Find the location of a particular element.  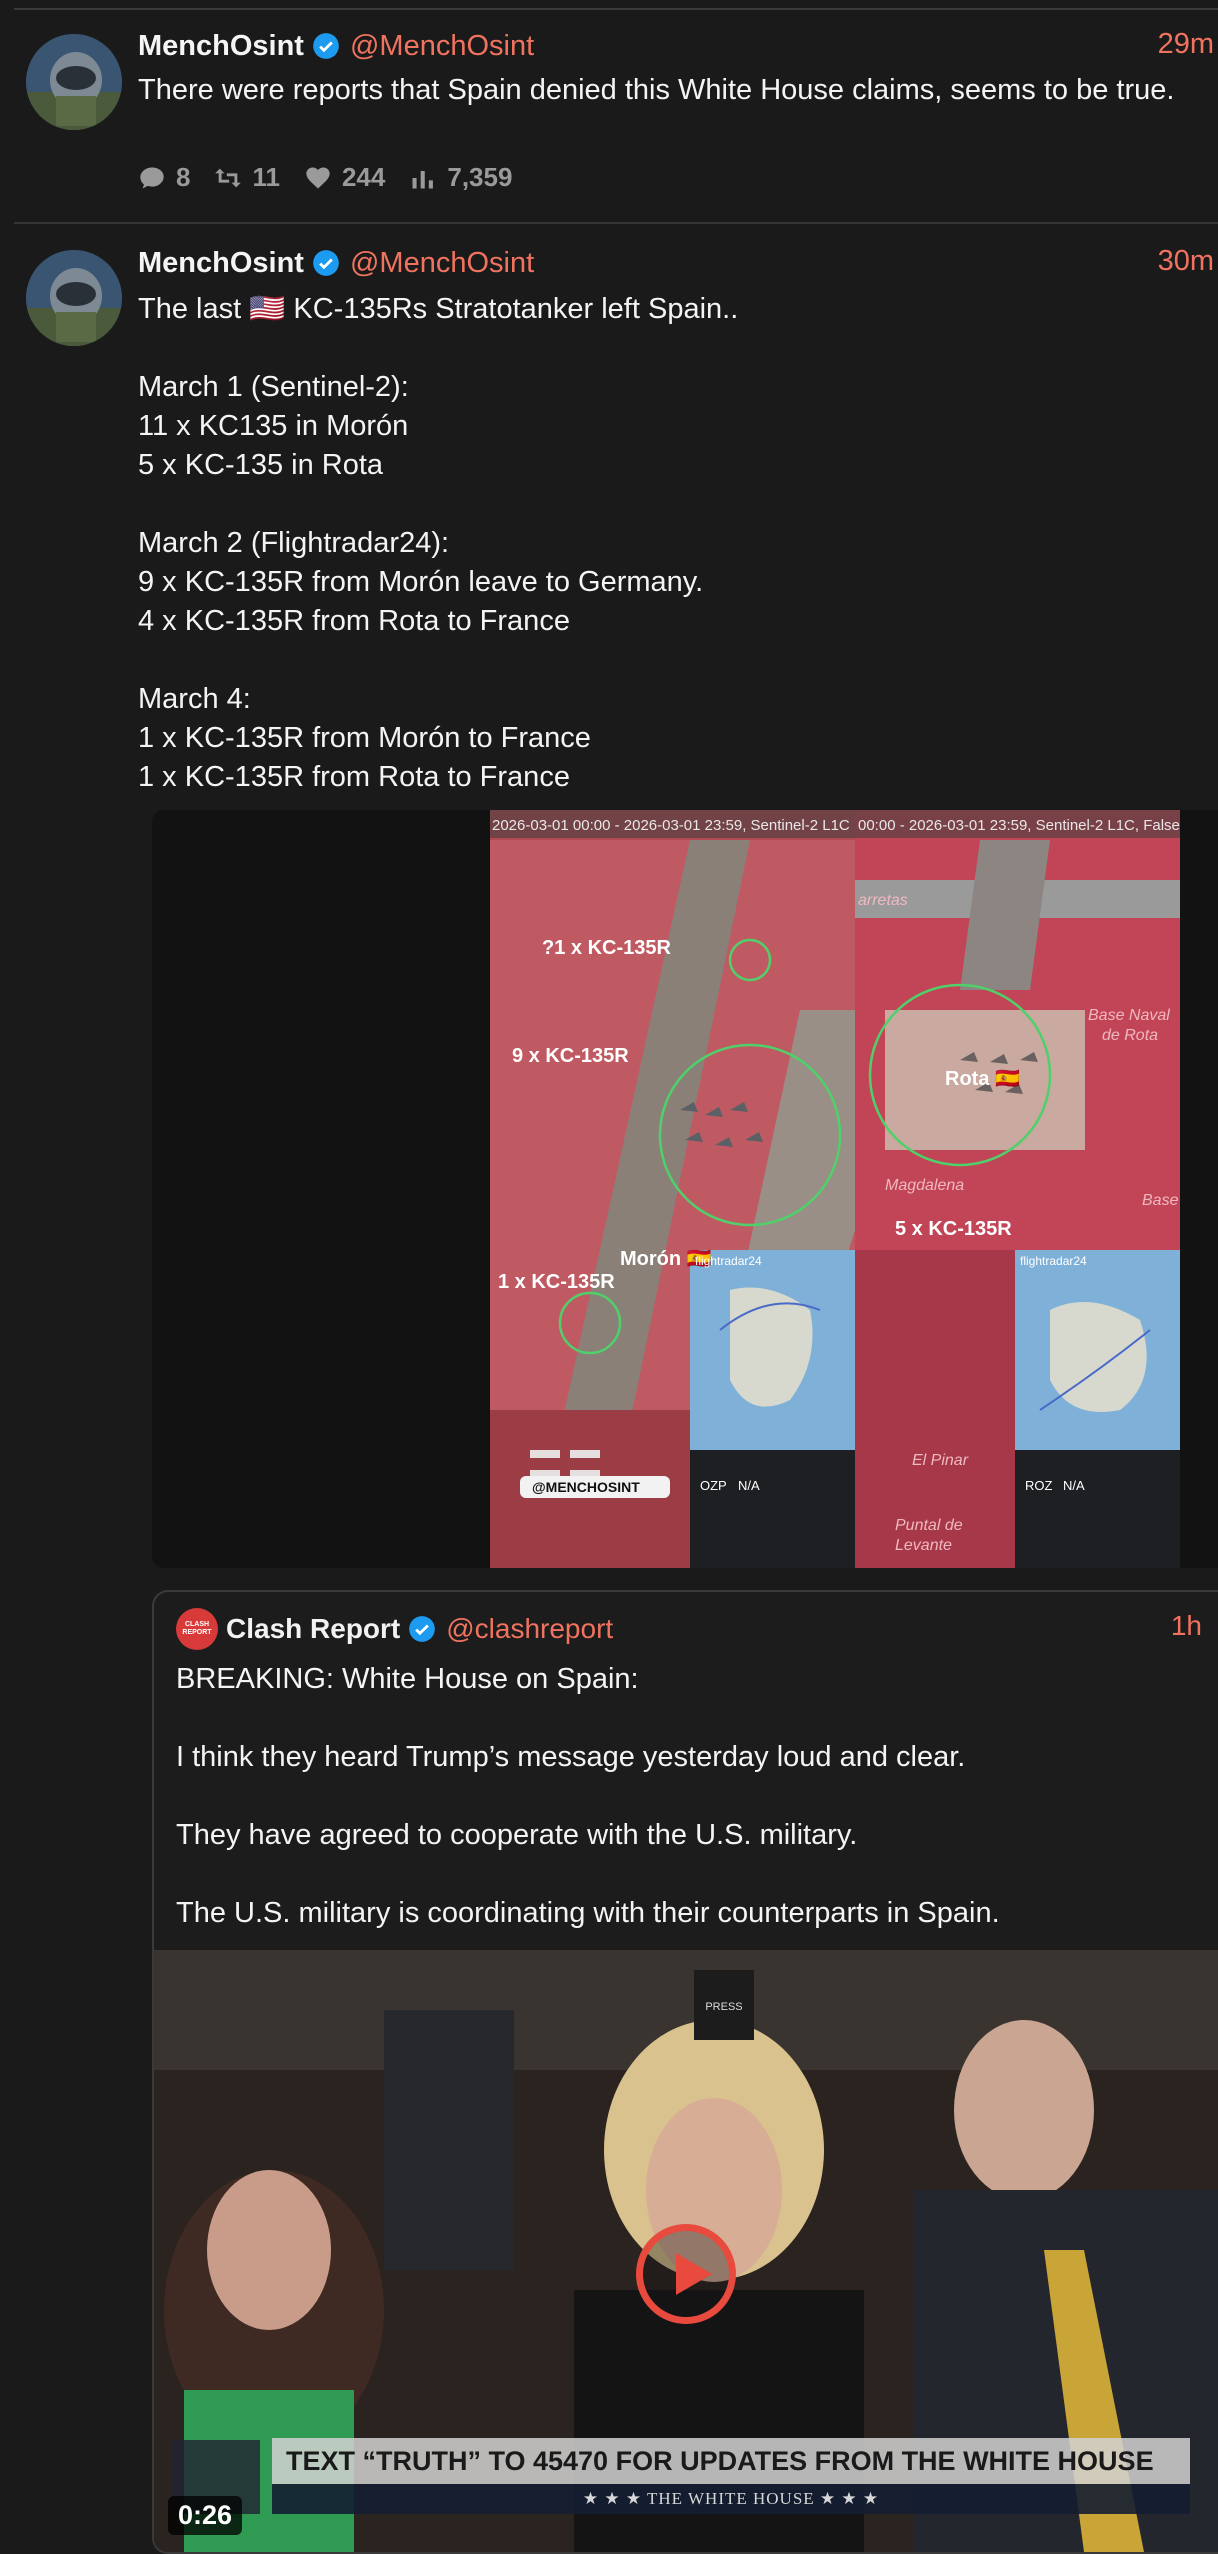

label-levante: Levante is located at coordinates (923, 1545).